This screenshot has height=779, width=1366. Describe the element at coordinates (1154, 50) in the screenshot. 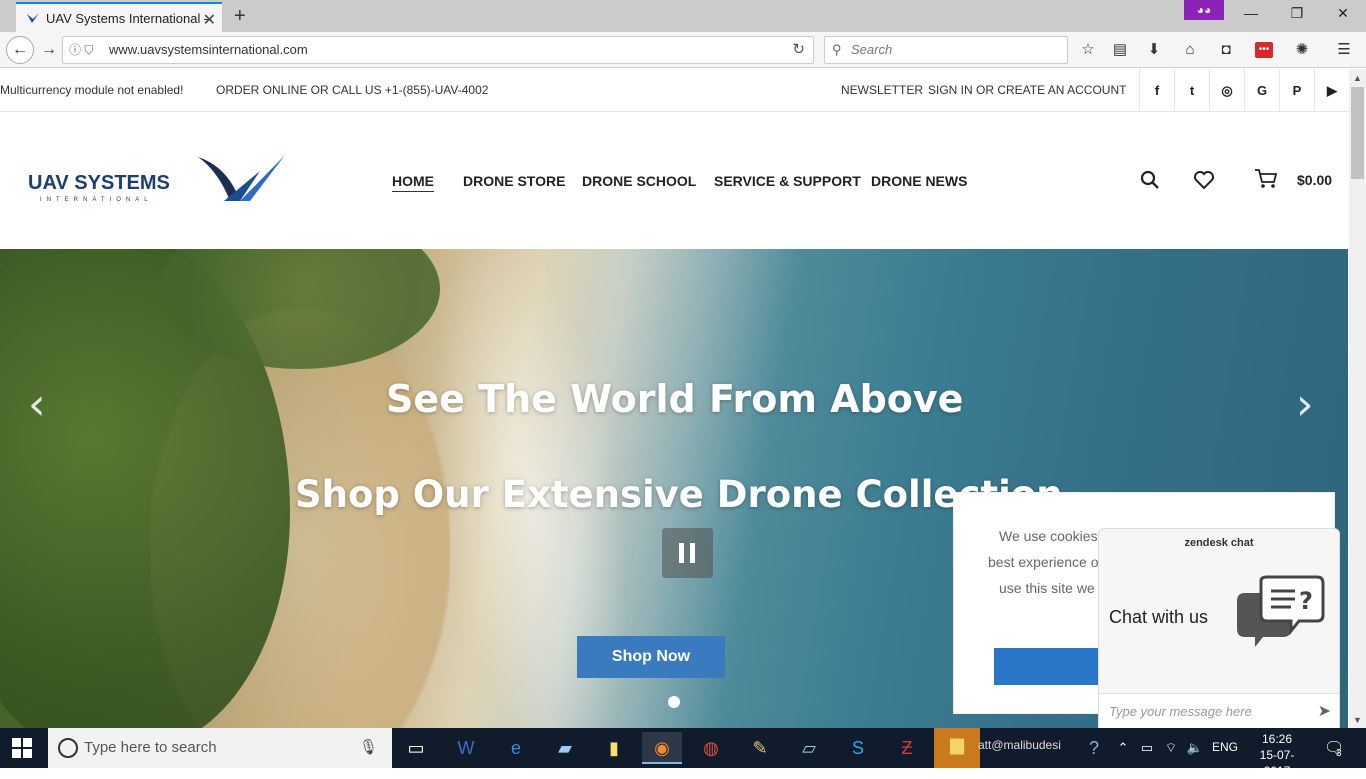

I see `download-icon: ⬇` at that location.